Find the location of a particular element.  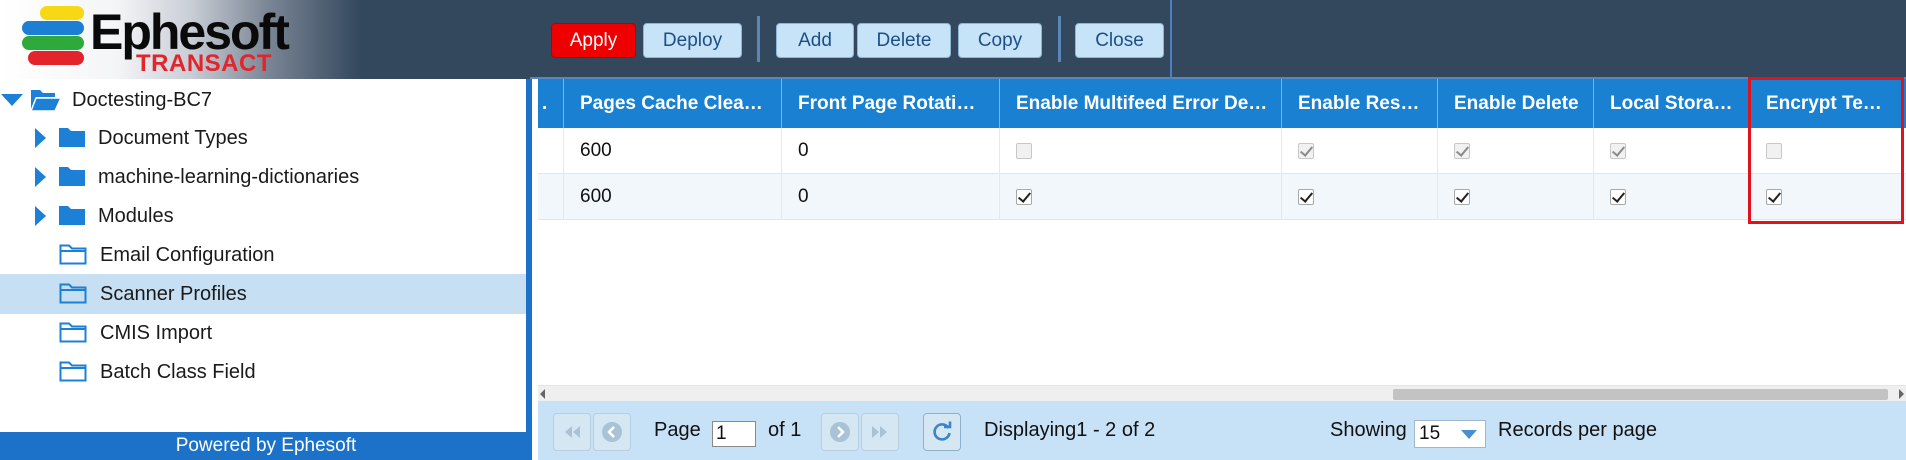

displaying-status: Displaying1 - 2 of 2 is located at coordinates (1070, 430).